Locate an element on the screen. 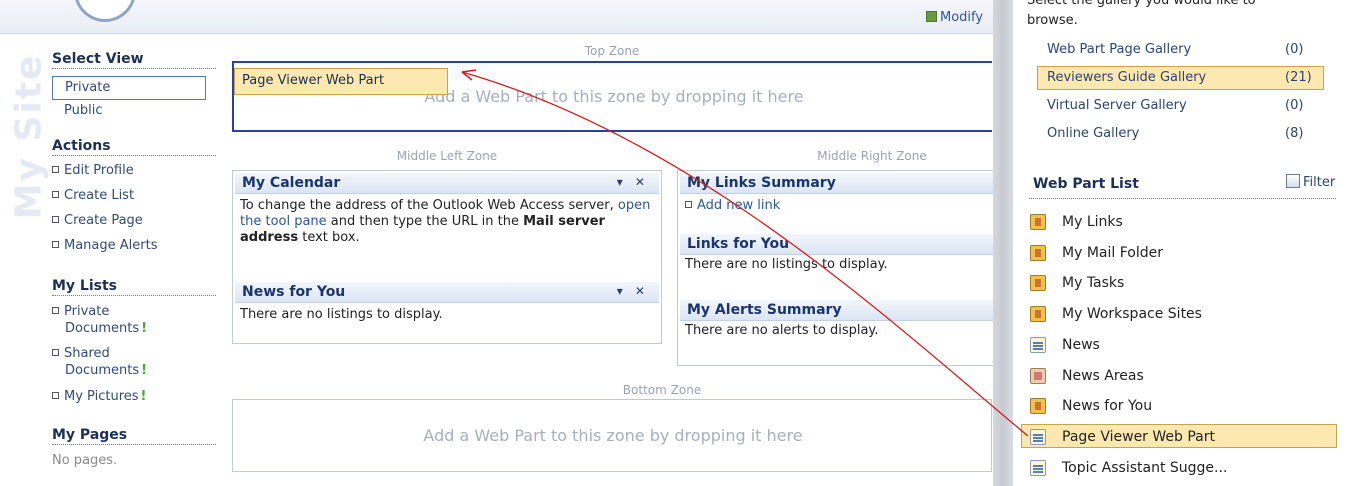  news-for-you-body: There are no listings to display. is located at coordinates (341, 314).